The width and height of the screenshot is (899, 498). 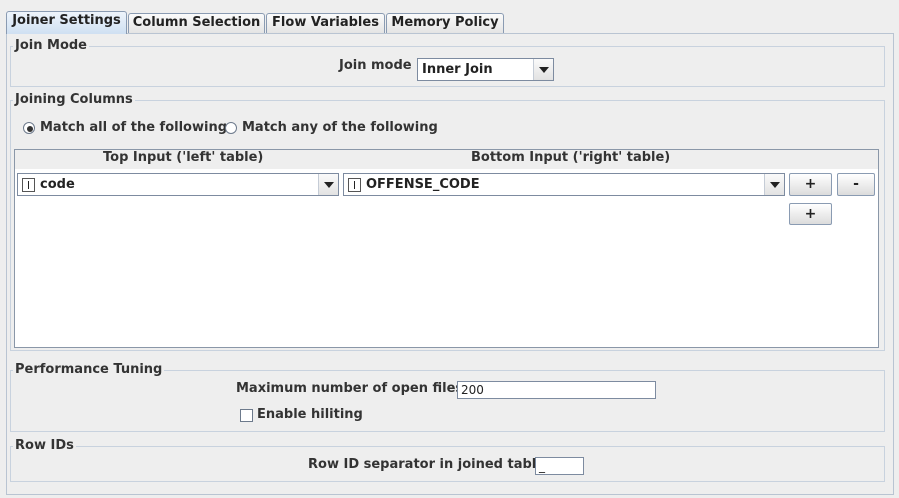 I want to click on max-open-files-input: 200, so click(x=556, y=390).